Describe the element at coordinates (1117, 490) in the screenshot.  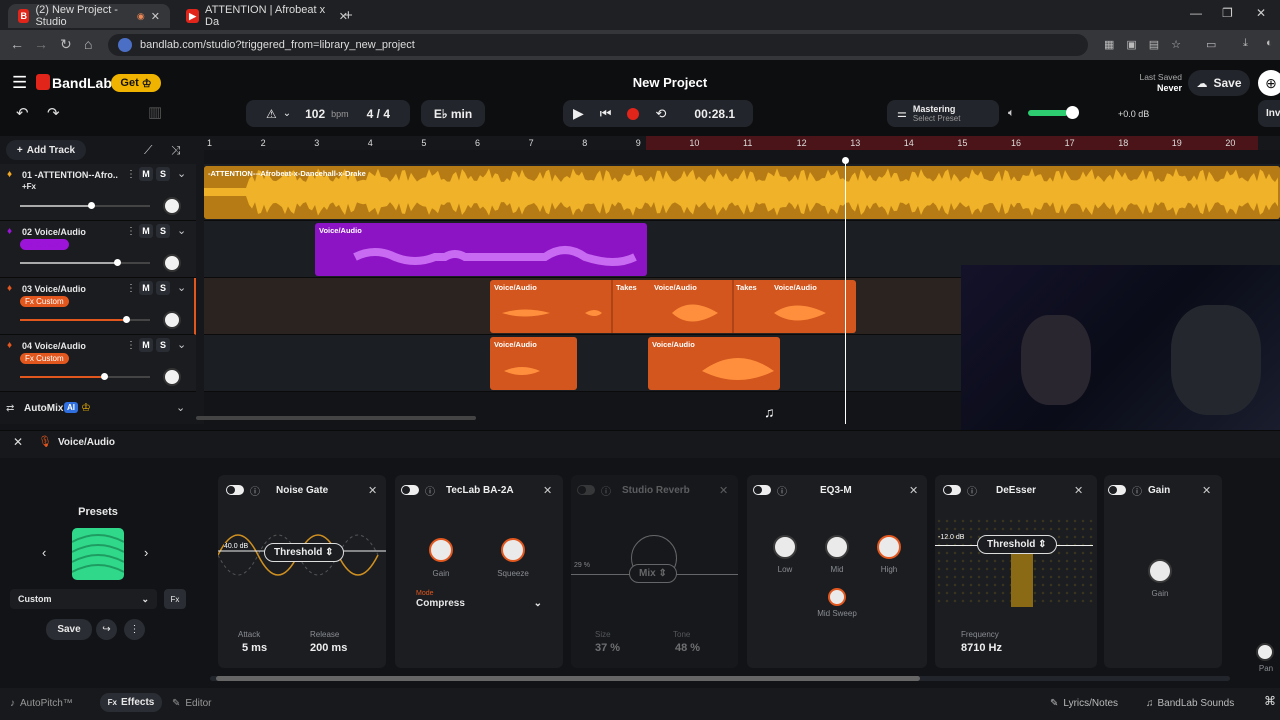
I see `gain-toggle` at that location.